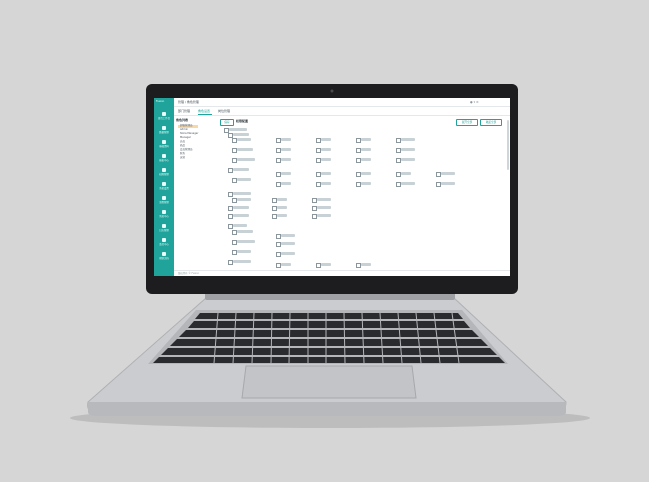  Describe the element at coordinates (204, 111) in the screenshot. I see `tab-roles: 角色设置` at that location.